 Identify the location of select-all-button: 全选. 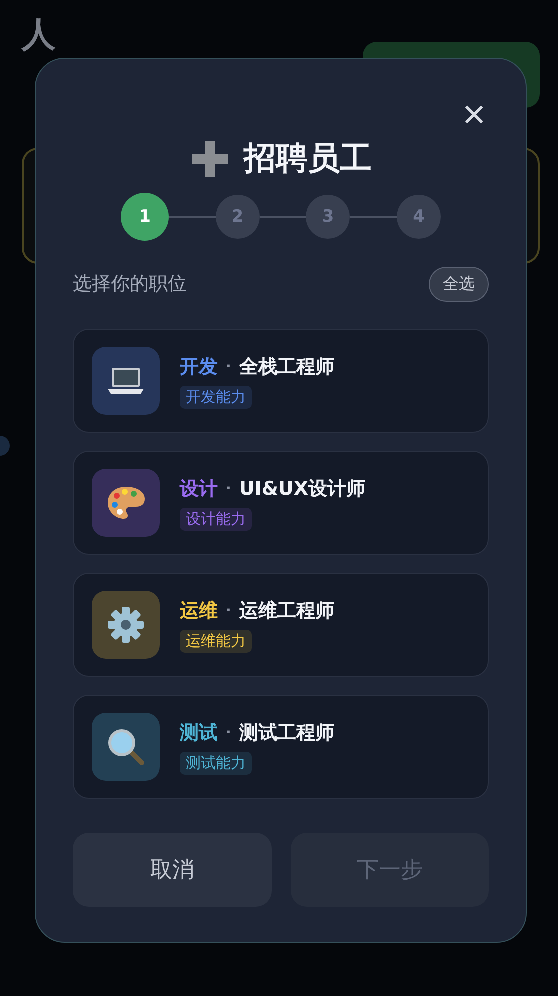
(459, 284).